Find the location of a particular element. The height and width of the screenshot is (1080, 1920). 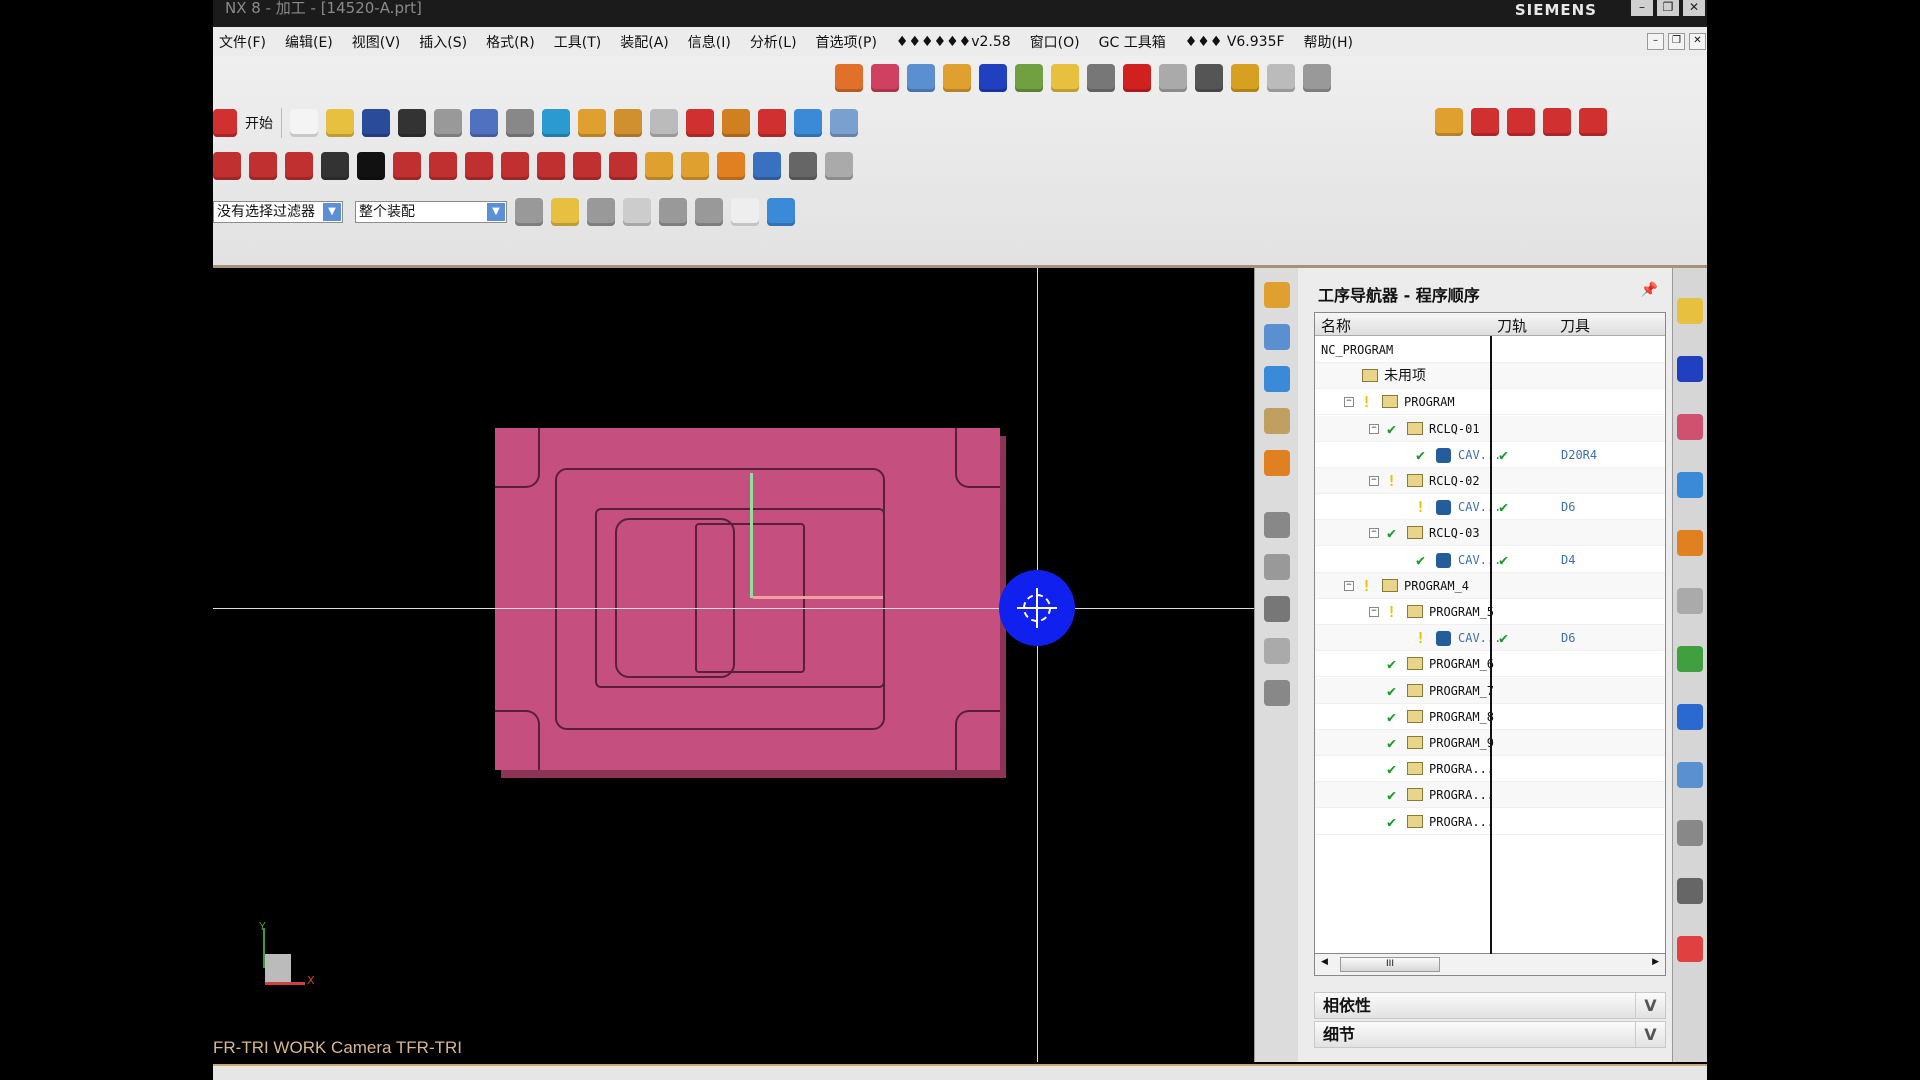

arc-icon is located at coordinates (263, 166).